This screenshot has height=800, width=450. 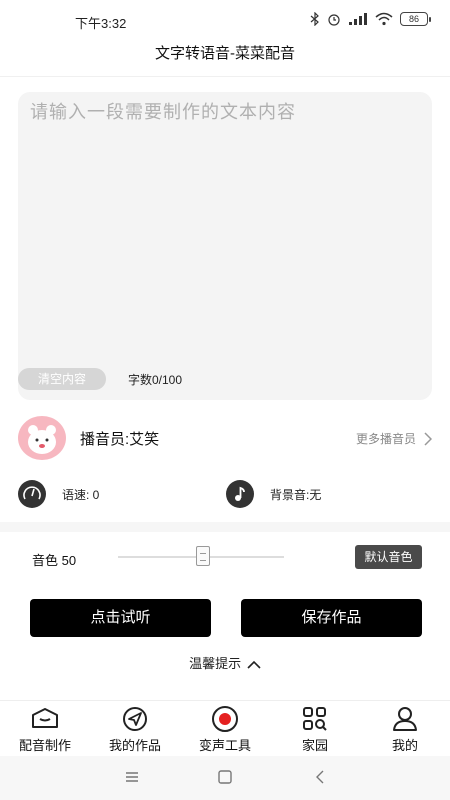 I want to click on system-nav-bar, so click(x=225, y=778).